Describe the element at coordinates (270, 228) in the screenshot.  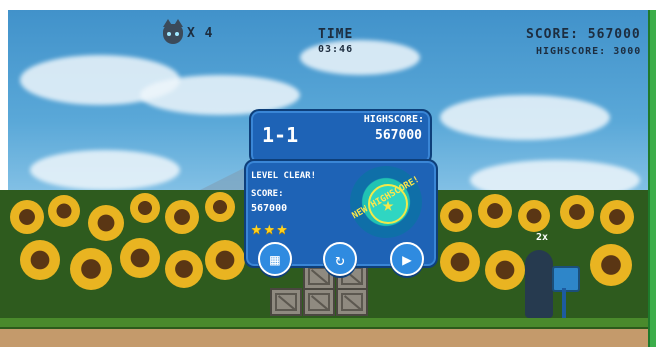
I see `star-rating: ★★★` at that location.